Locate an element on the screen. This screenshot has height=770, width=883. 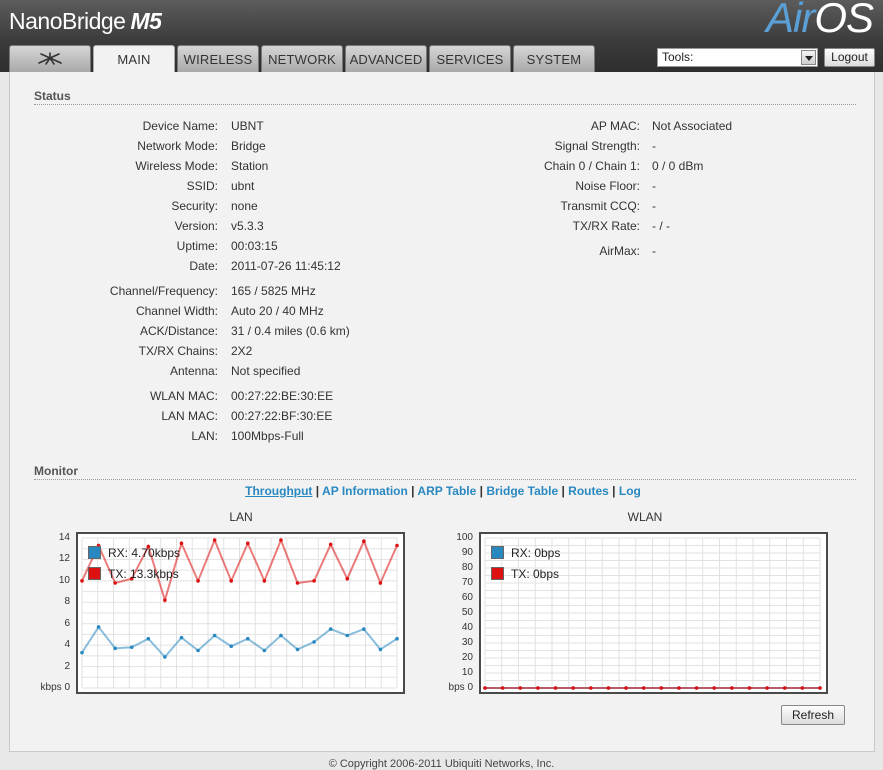
status-label: Signal Strength: is located at coordinates (597, 146).